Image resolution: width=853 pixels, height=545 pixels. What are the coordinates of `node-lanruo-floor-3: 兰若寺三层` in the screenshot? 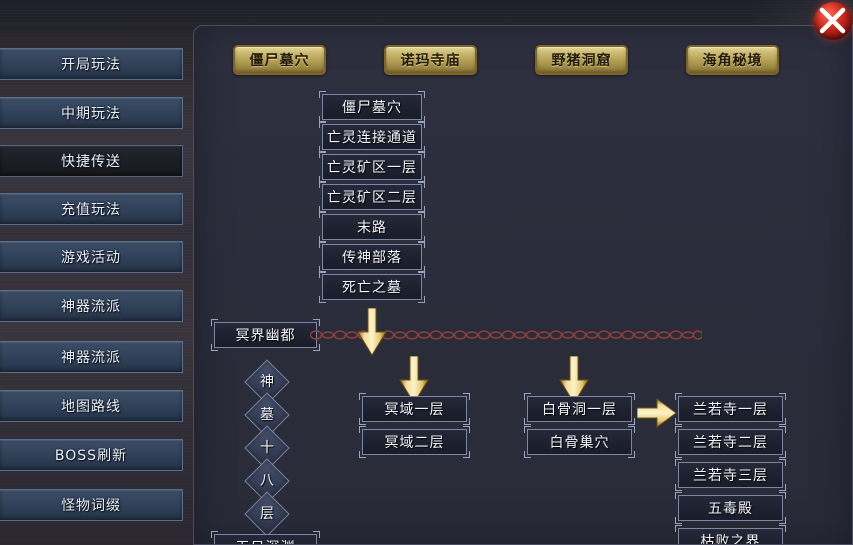 It's located at (730, 475).